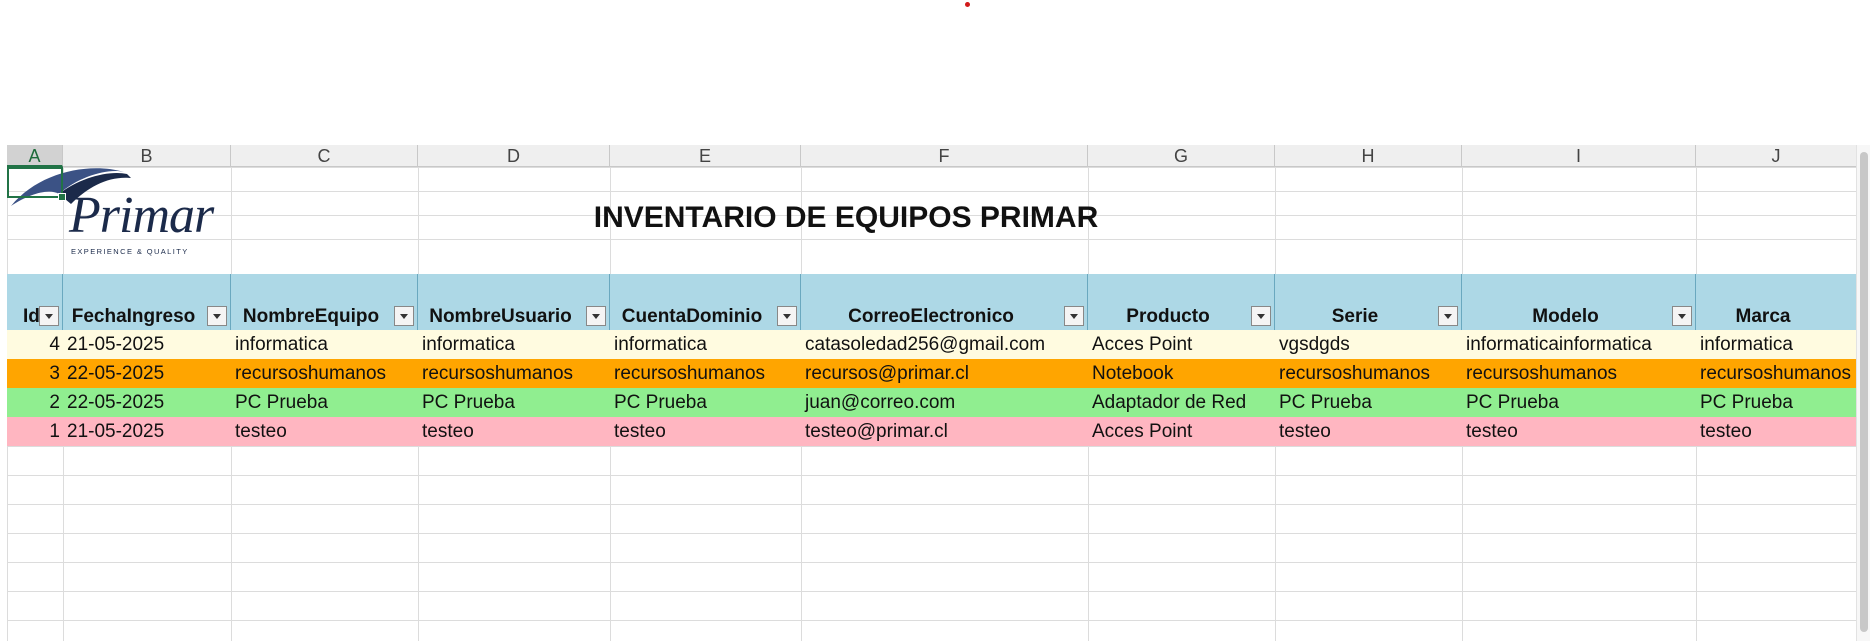 Image resolution: width=1870 pixels, height=641 pixels. What do you see at coordinates (1579, 402) in the screenshot?
I see `table-cell-modelo: PC Prueba` at bounding box center [1579, 402].